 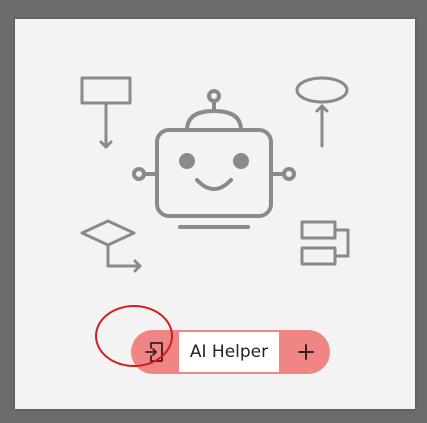 What do you see at coordinates (325, 243) in the screenshot?
I see `flowchart-stack-icon` at bounding box center [325, 243].